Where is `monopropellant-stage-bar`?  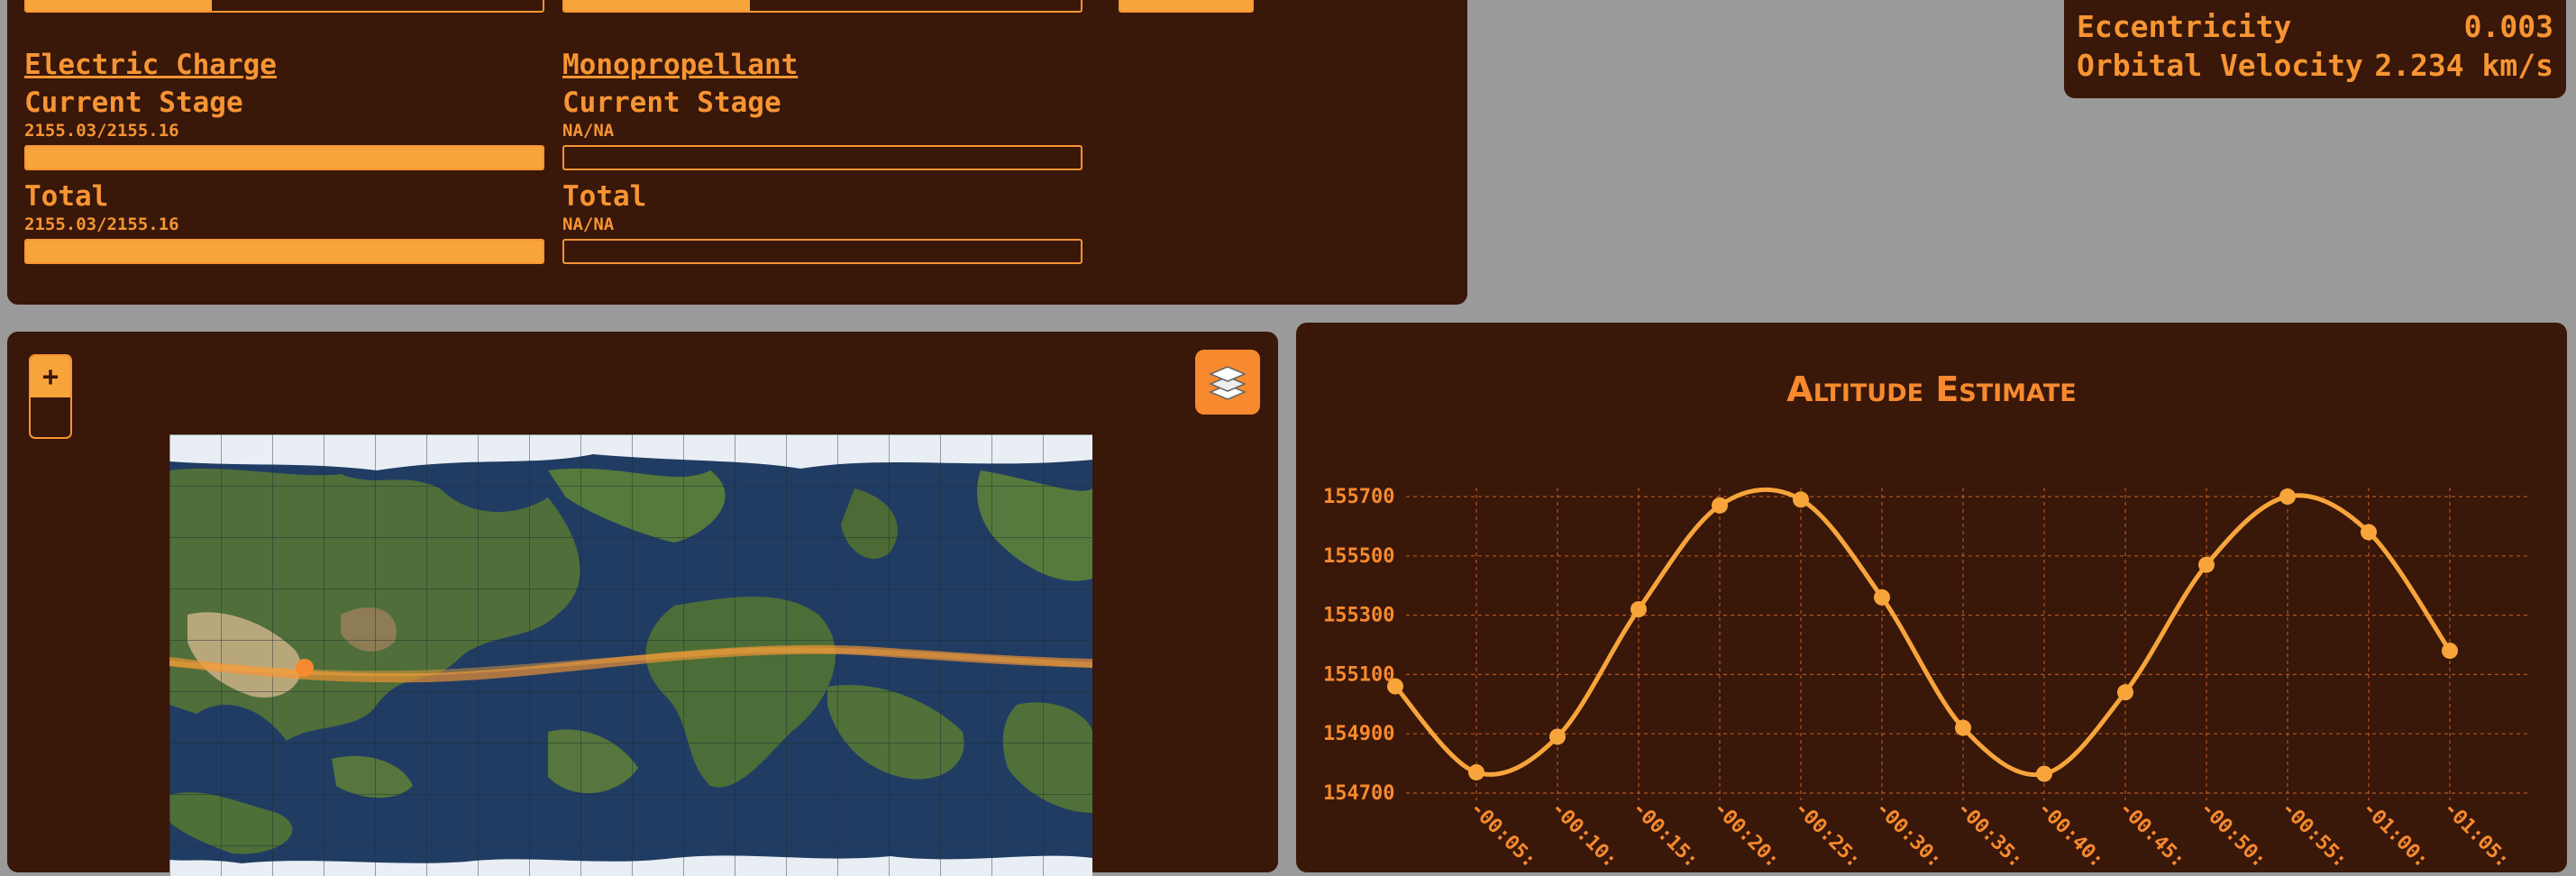
monopropellant-stage-bar is located at coordinates (822, 157).